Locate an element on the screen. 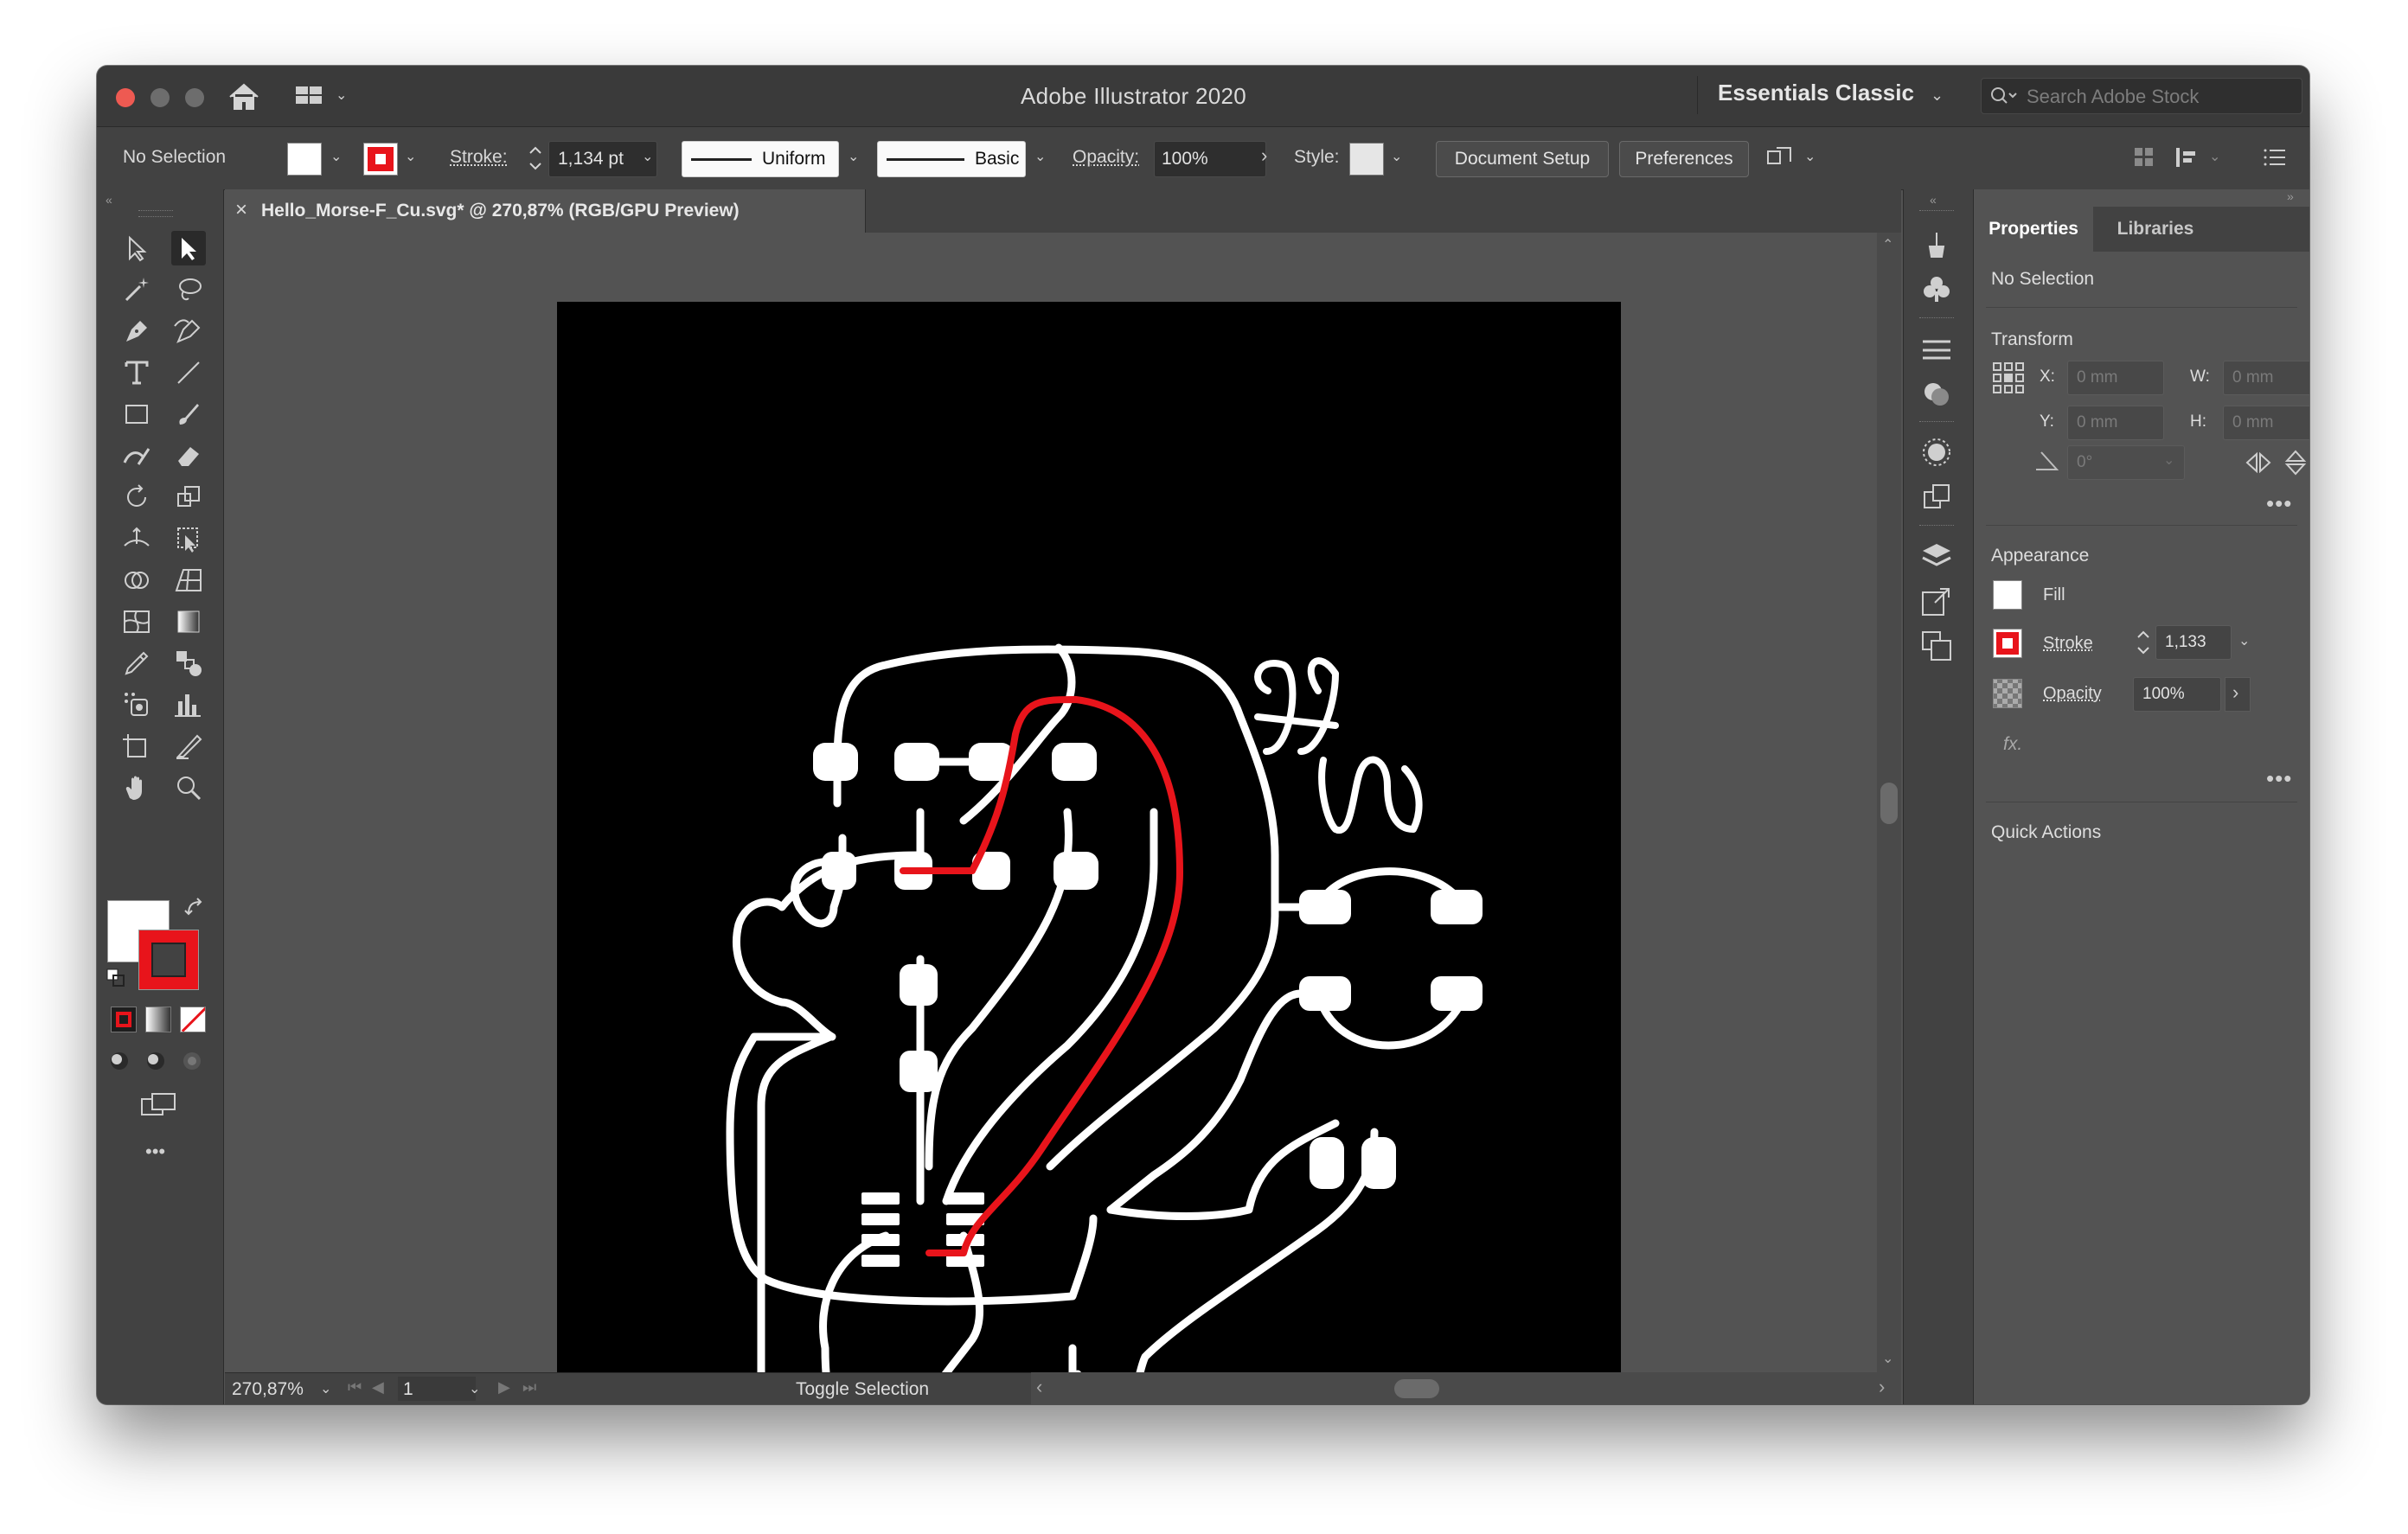 The width and height of the screenshot is (2408, 1534). close-tab-icon: × is located at coordinates (241, 210).